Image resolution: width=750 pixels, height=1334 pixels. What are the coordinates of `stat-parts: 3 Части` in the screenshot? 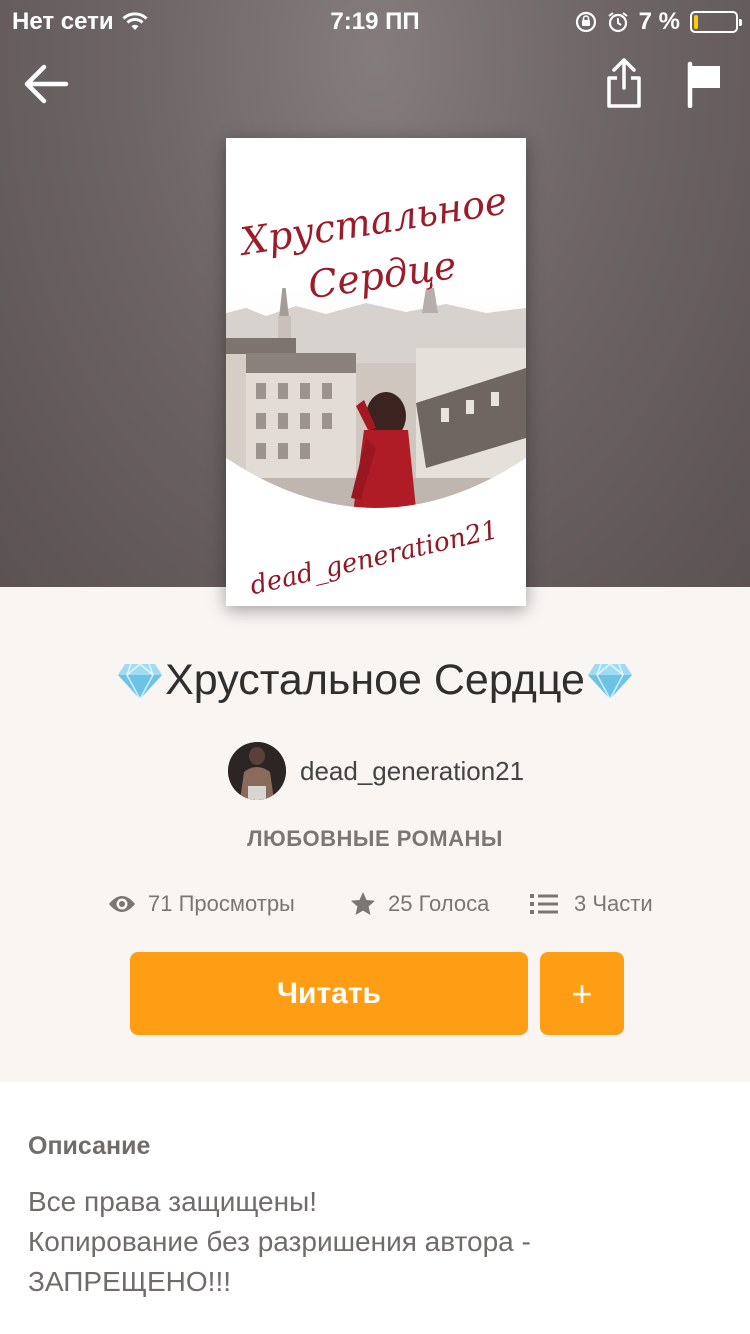 It's located at (591, 904).